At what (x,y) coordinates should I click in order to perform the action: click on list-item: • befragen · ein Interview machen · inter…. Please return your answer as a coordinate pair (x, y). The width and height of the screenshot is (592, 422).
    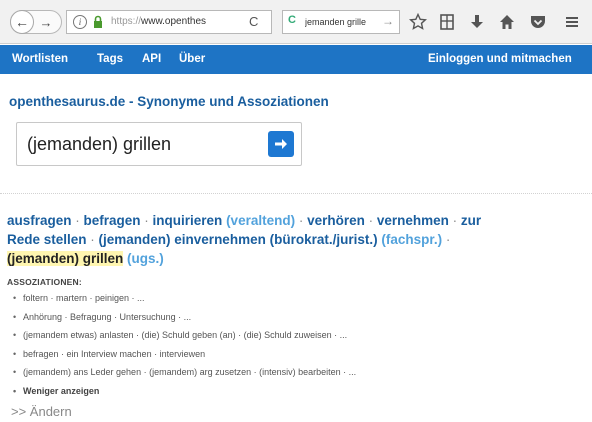
    Looking at the image, I should click on (293, 358).